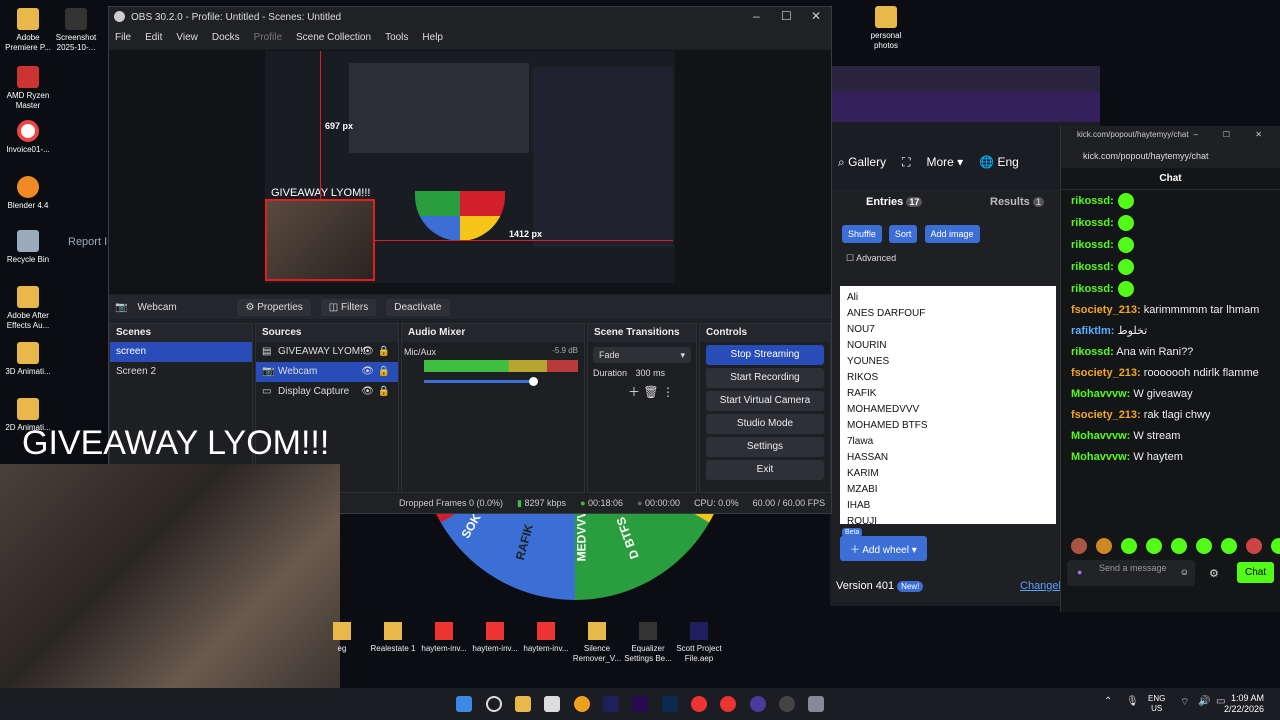  Describe the element at coordinates (320, 240) in the screenshot. I see `preview-webcam-source` at that location.